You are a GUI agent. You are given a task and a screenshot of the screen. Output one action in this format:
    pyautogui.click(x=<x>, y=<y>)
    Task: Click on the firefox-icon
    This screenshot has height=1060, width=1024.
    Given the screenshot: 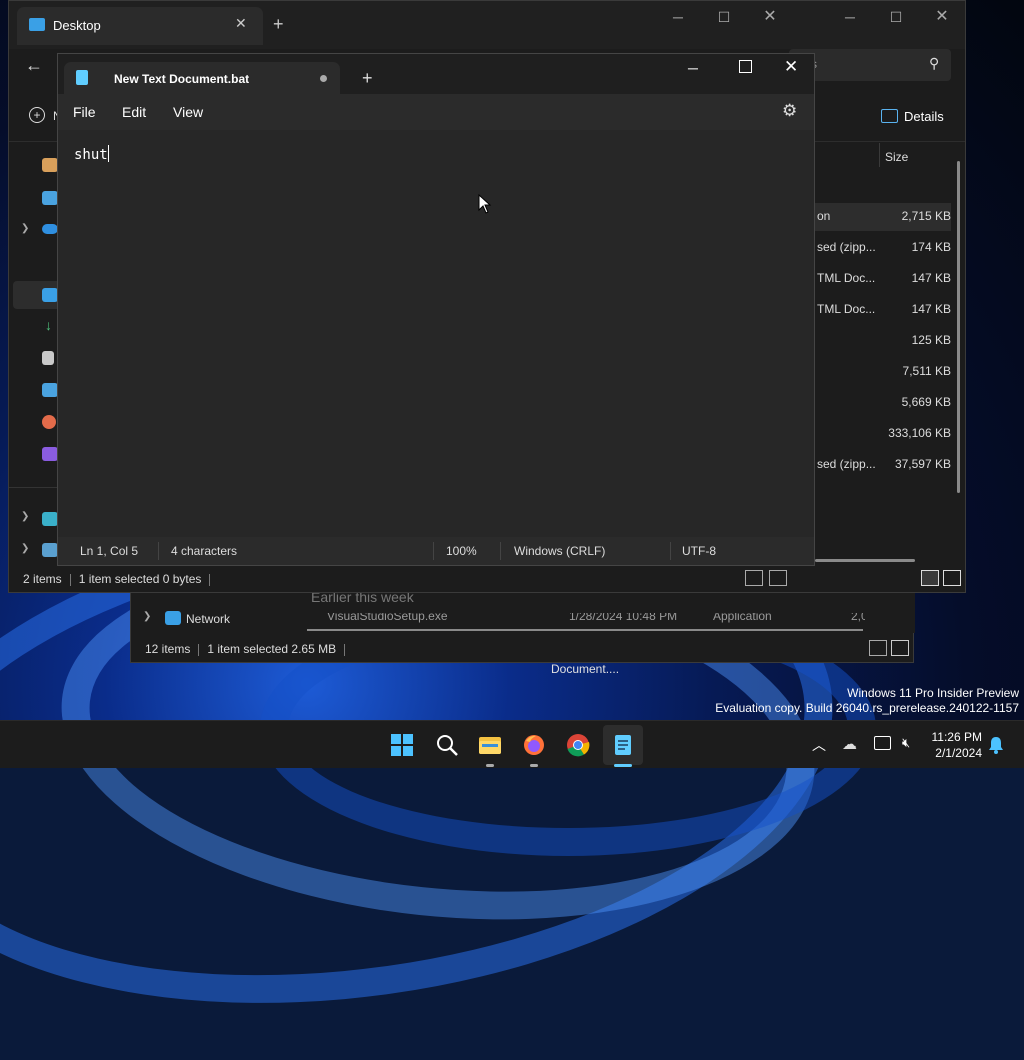 What is the action you would take?
    pyautogui.click(x=534, y=745)
    